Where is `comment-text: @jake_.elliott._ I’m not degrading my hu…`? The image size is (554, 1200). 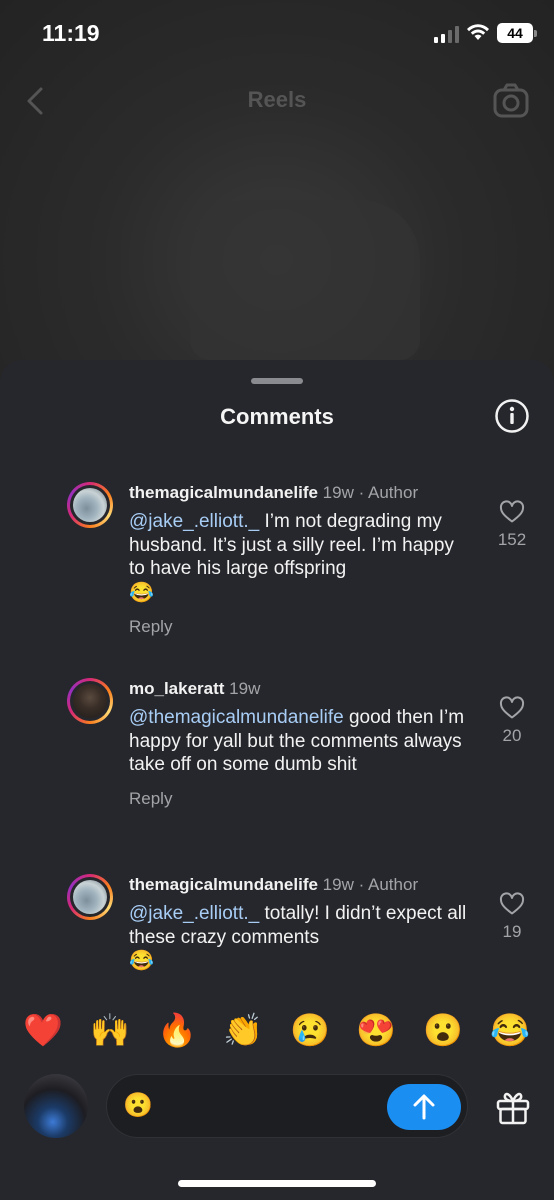
comment-text: @jake_.elliott._ I’m not degrading my hu… is located at coordinates (302, 557).